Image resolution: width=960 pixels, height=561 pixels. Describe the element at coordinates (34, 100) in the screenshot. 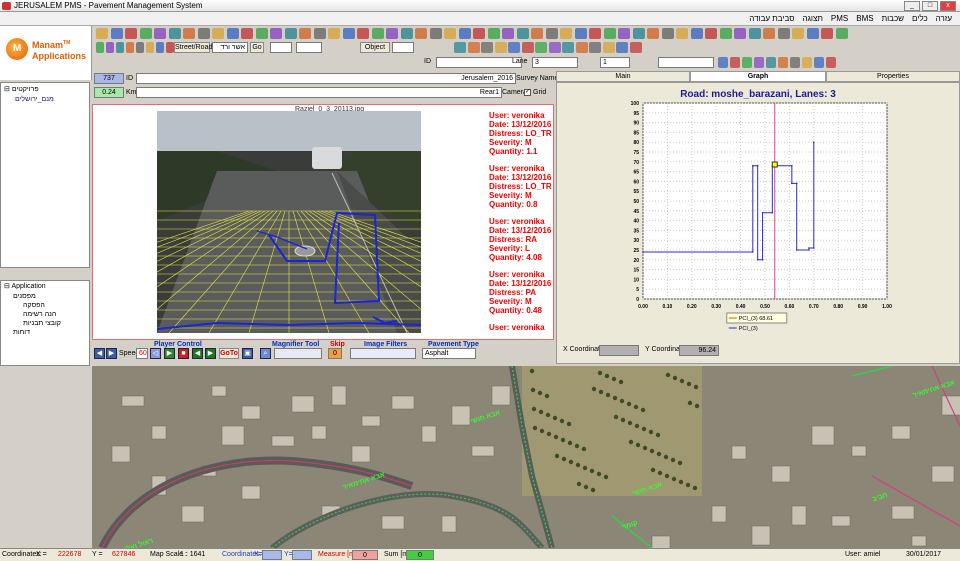

I see `tree-child: מנם_ירושלים` at that location.